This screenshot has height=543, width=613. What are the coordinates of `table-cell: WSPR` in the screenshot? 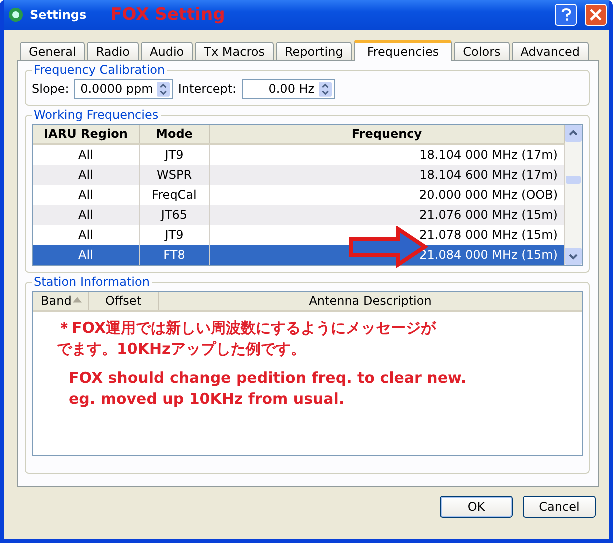 It's located at (175, 175).